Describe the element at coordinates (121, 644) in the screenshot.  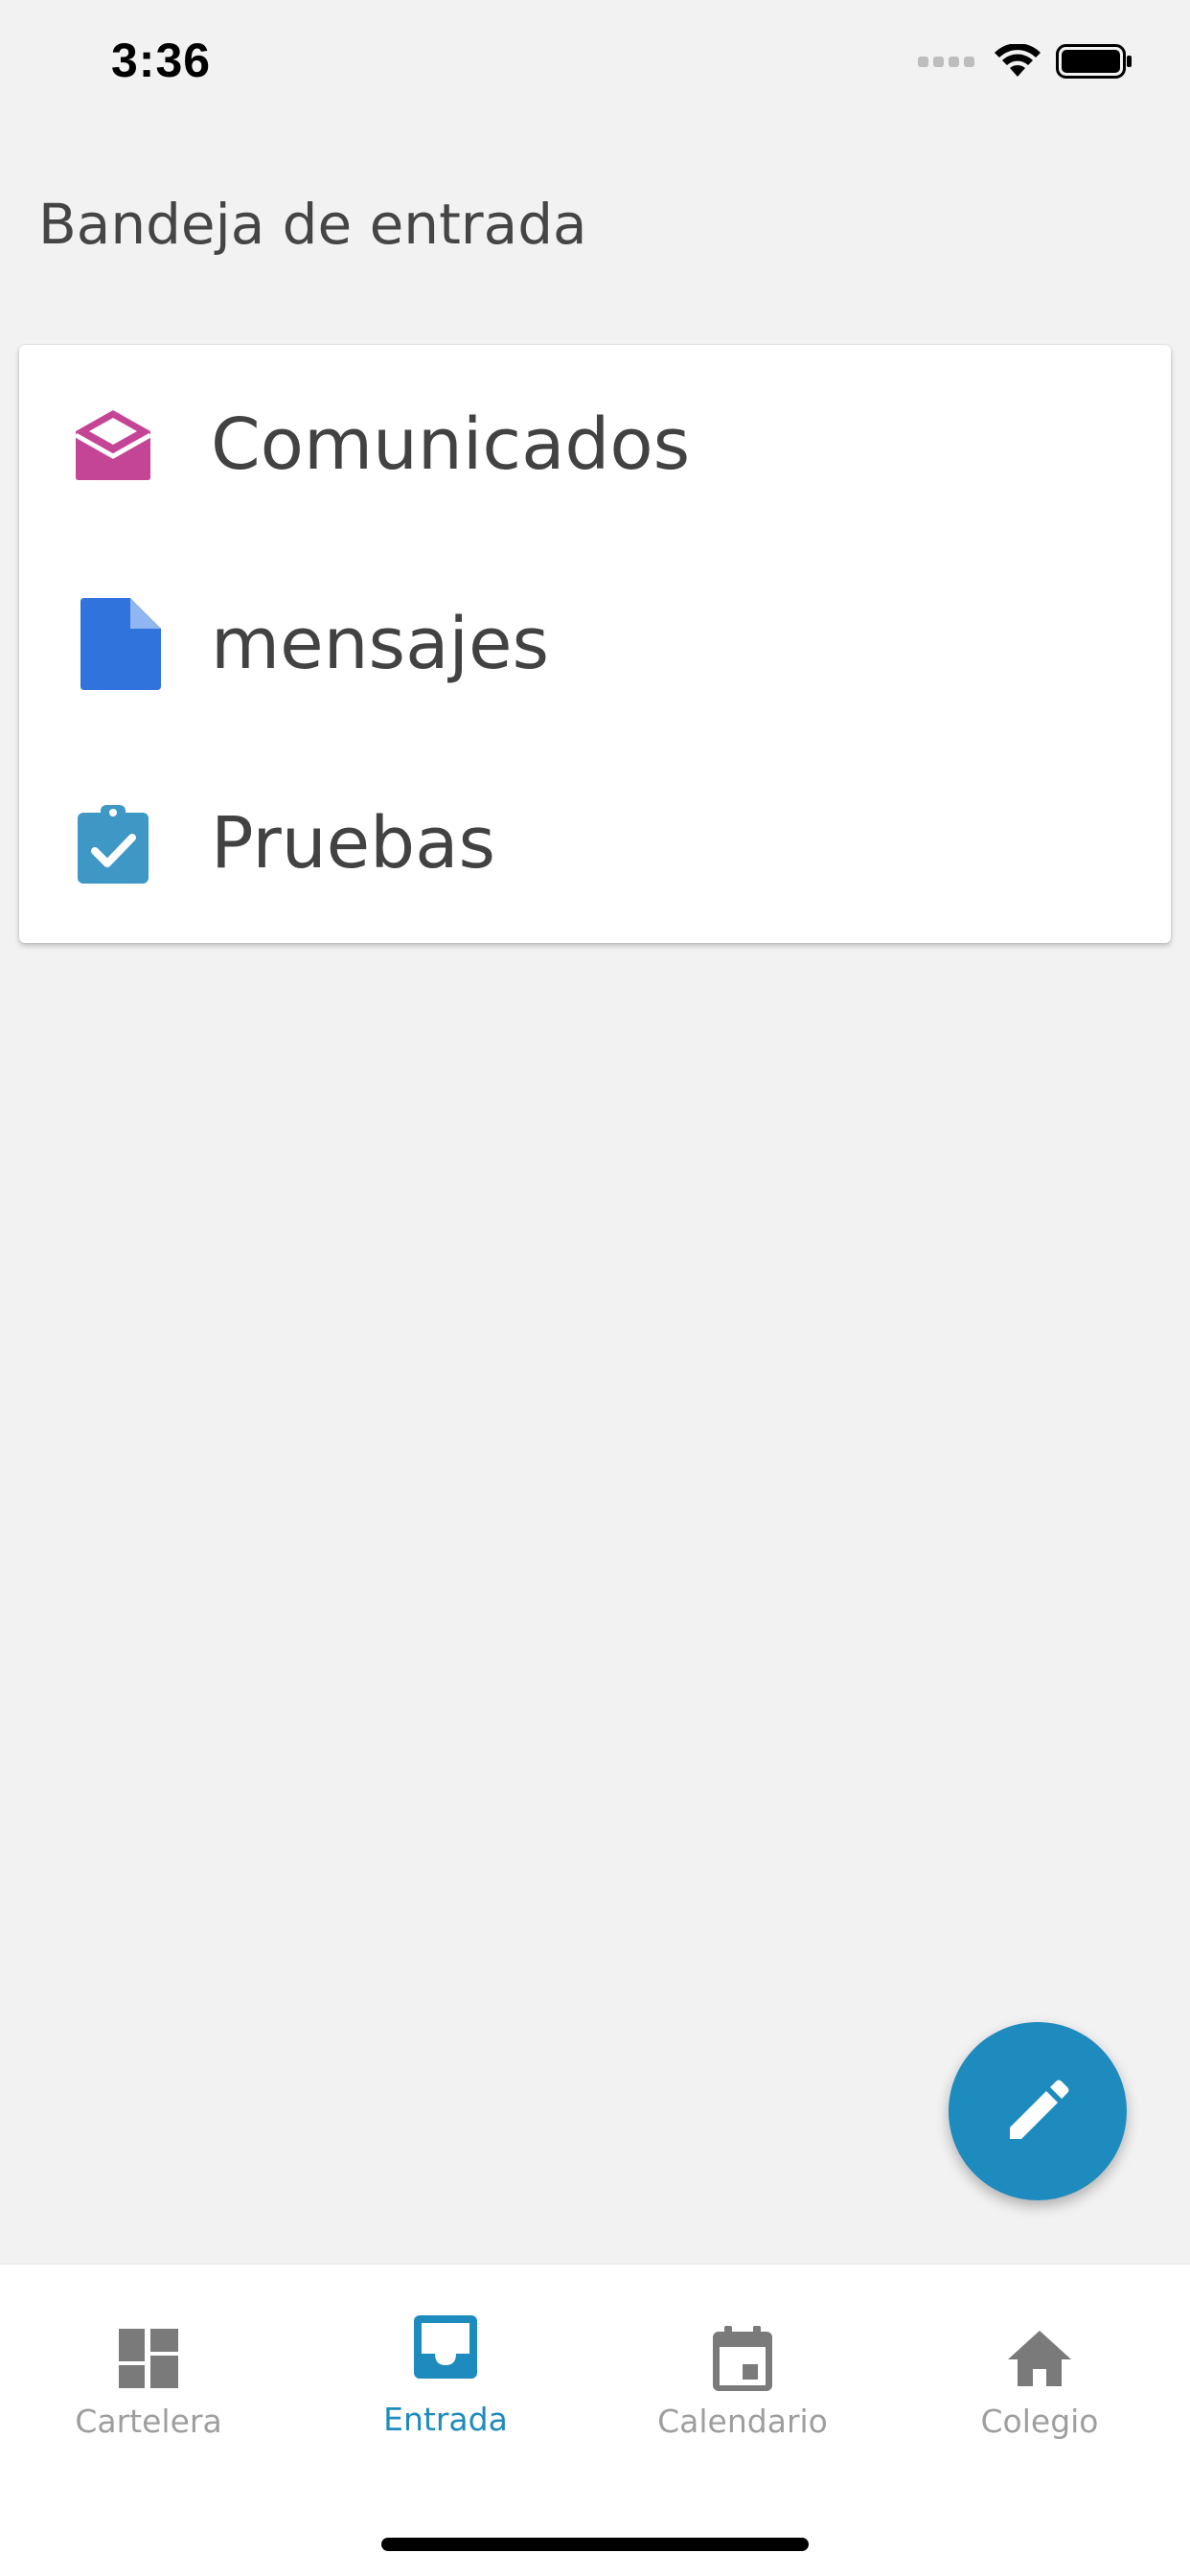
I see `document-icon` at that location.